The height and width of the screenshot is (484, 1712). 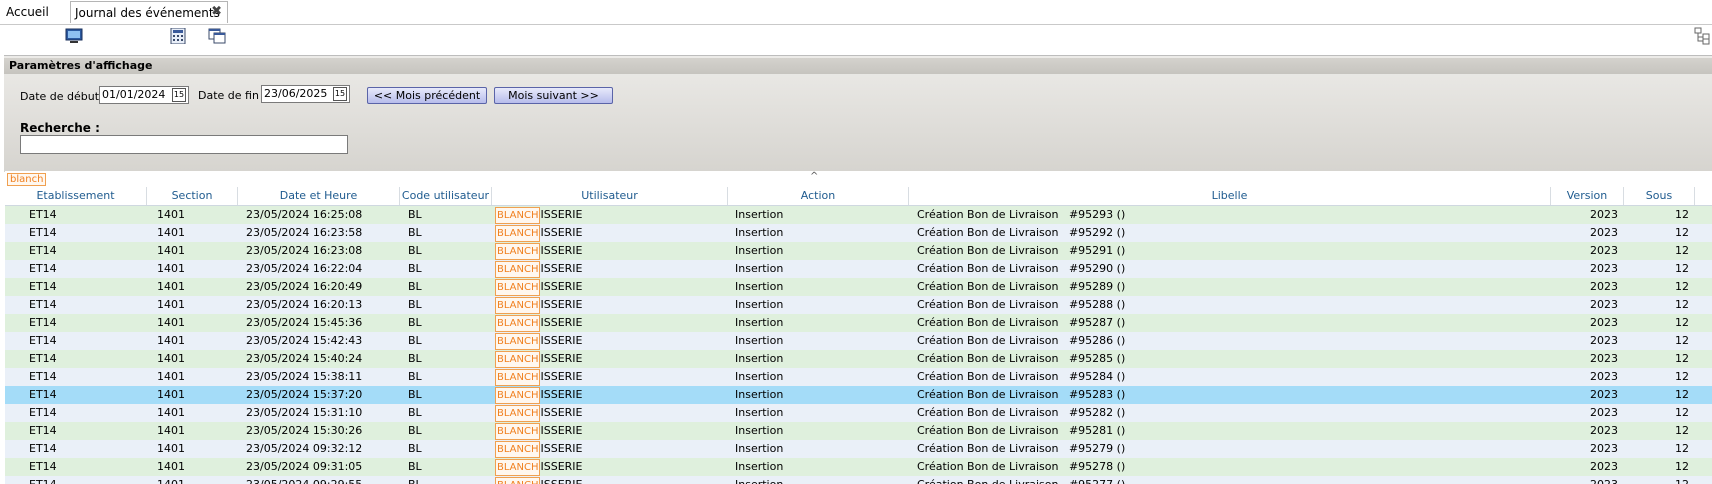 I want to click on cell-libelle: Création Bon de Livraison #95281 (), so click(x=1021, y=430).